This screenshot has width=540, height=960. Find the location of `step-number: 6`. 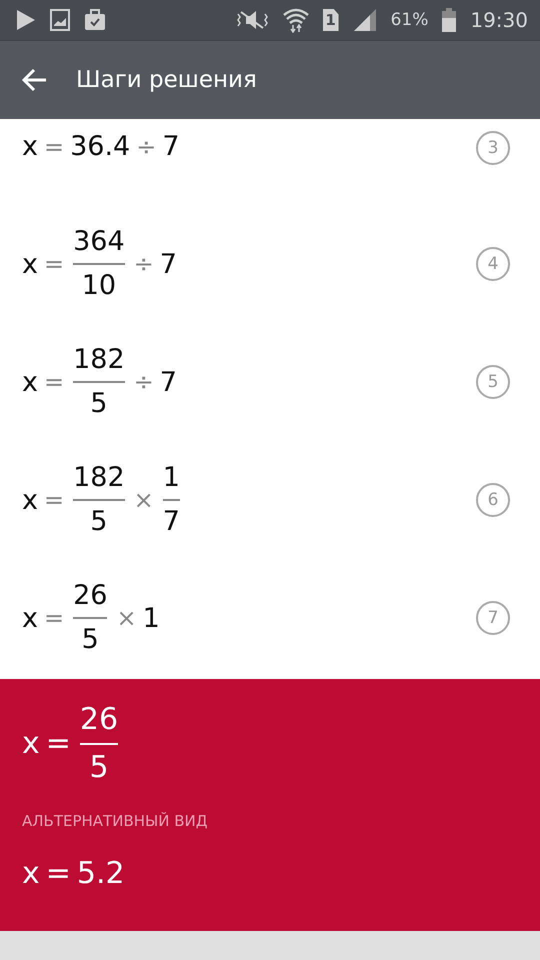

step-number: 6 is located at coordinates (493, 500).